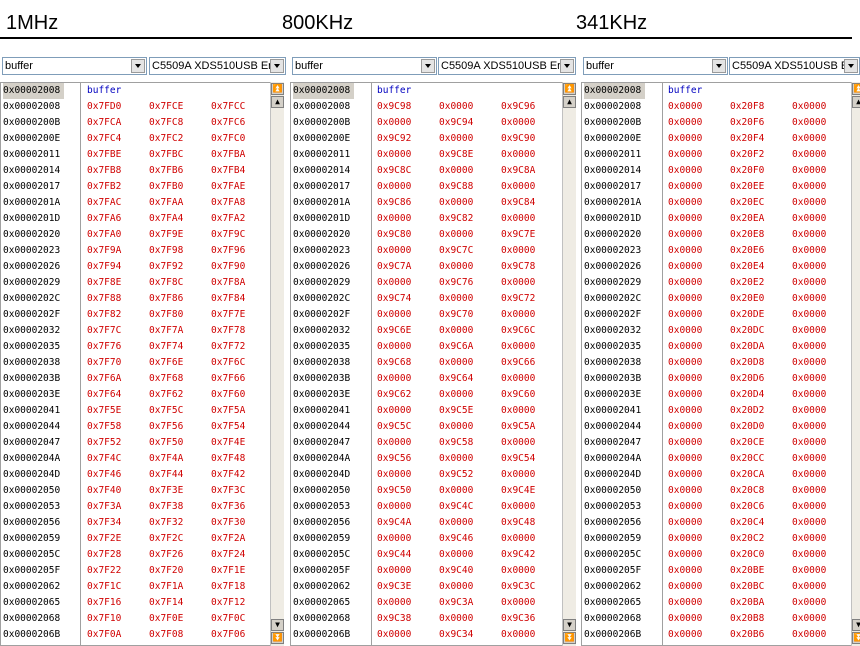 The height and width of the screenshot is (646, 860). What do you see at coordinates (747, 363) in the screenshot?
I see `memory-value: 0x20D8` at bounding box center [747, 363].